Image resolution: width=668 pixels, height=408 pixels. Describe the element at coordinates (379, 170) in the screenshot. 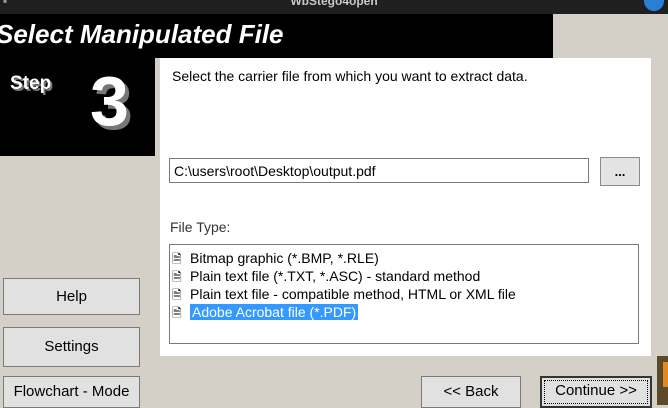

I see `file-path-input` at that location.